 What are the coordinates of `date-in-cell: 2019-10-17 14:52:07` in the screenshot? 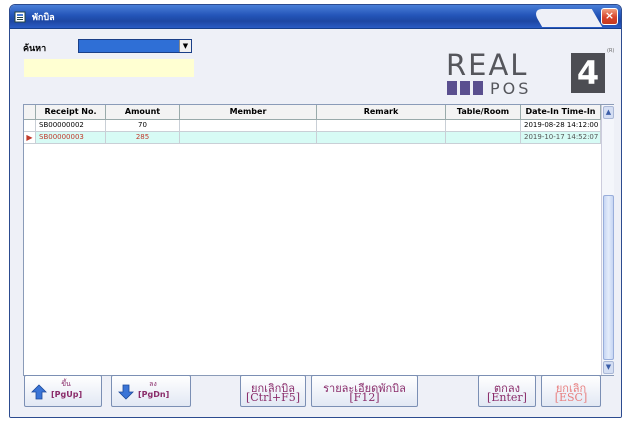 It's located at (561, 138).